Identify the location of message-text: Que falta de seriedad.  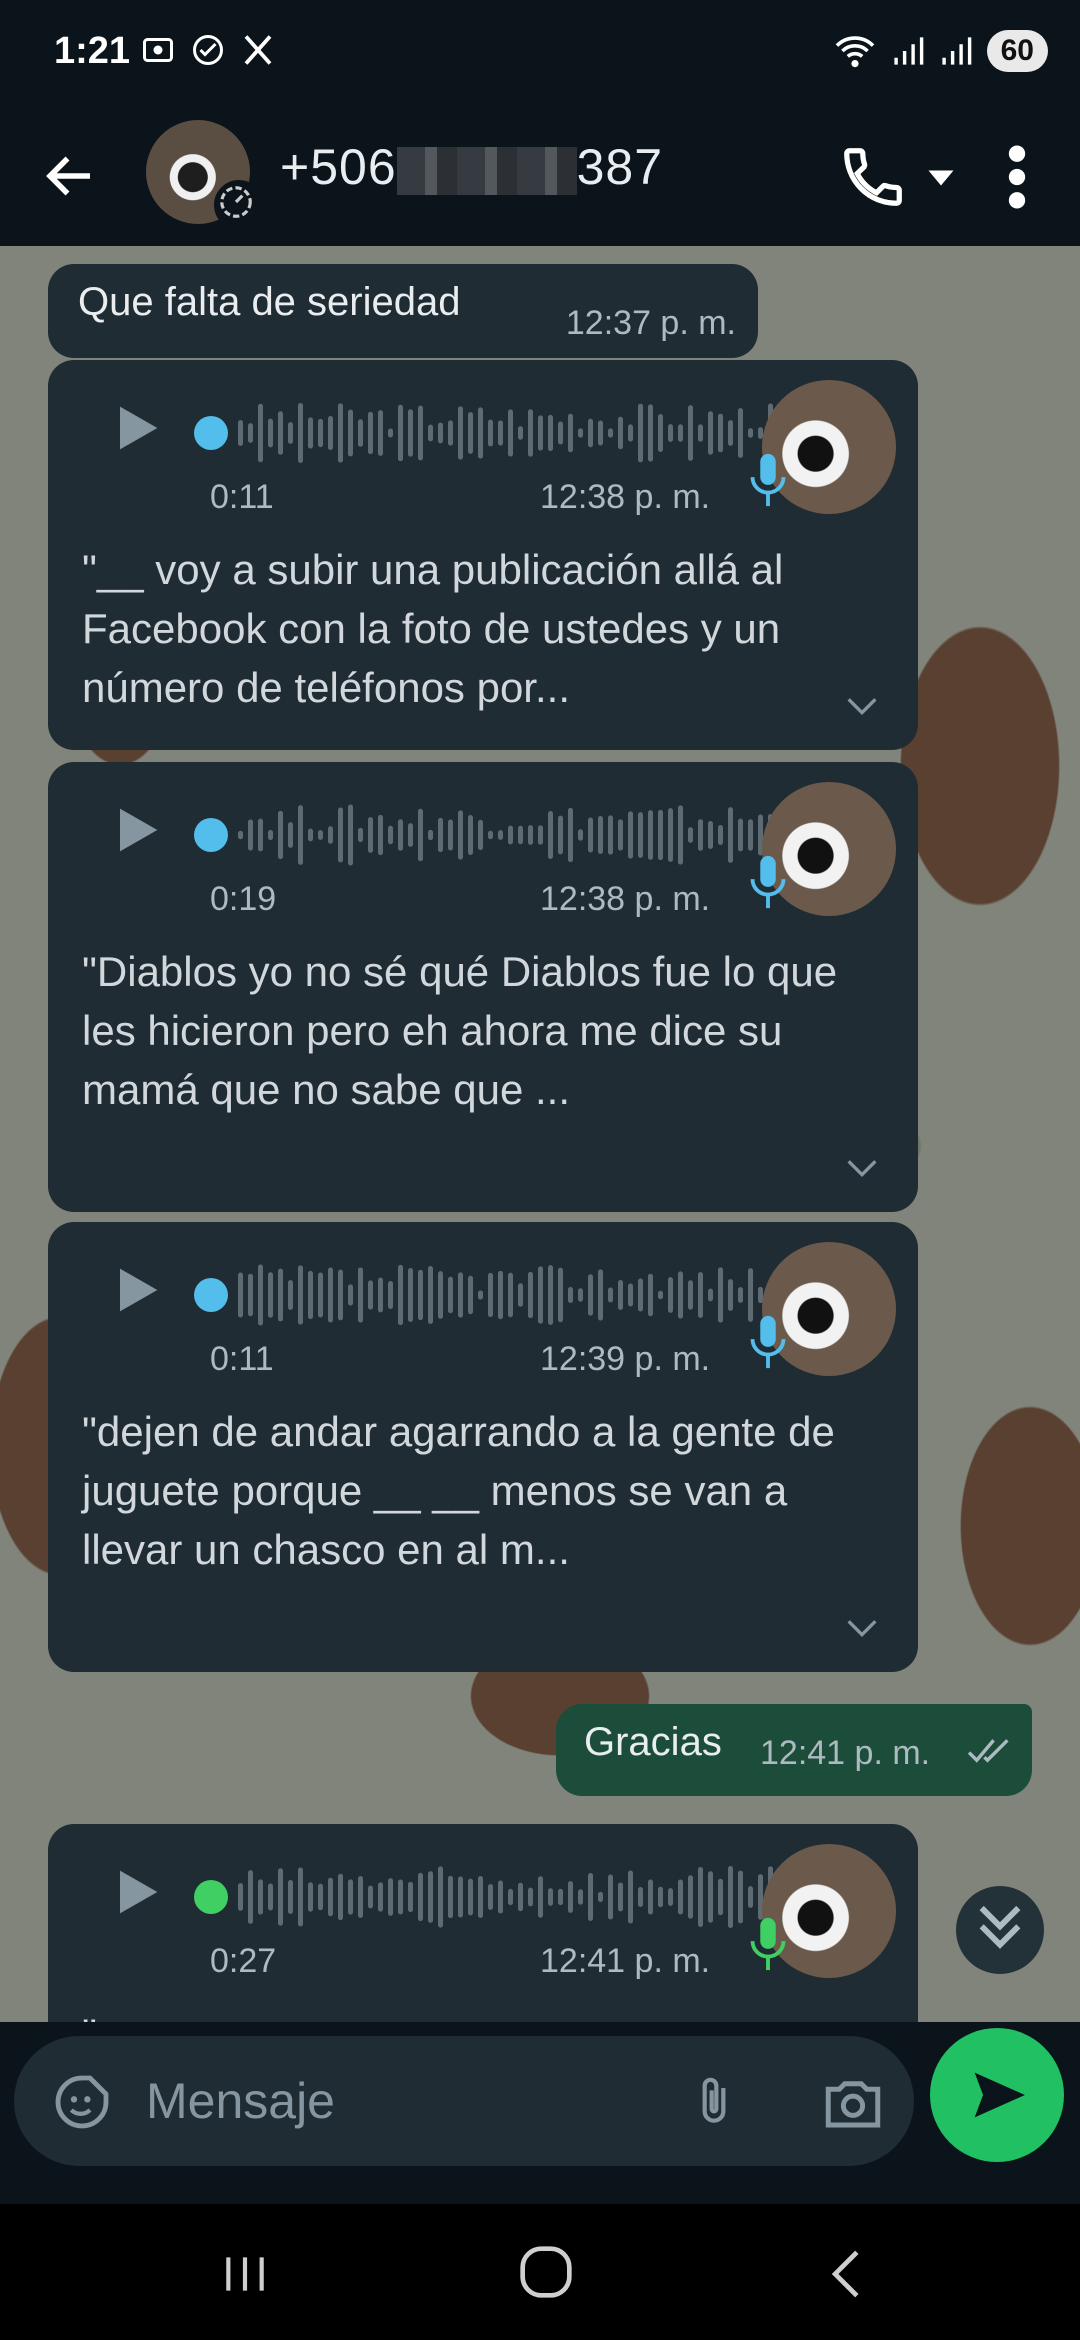
(269, 302).